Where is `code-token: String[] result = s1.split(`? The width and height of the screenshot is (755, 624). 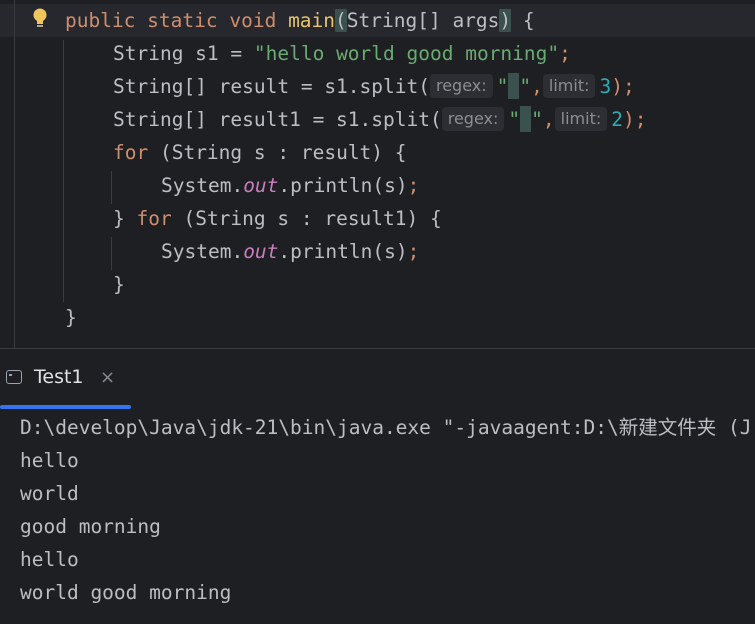 code-token: String[] result = s1.split( is located at coordinates (271, 86).